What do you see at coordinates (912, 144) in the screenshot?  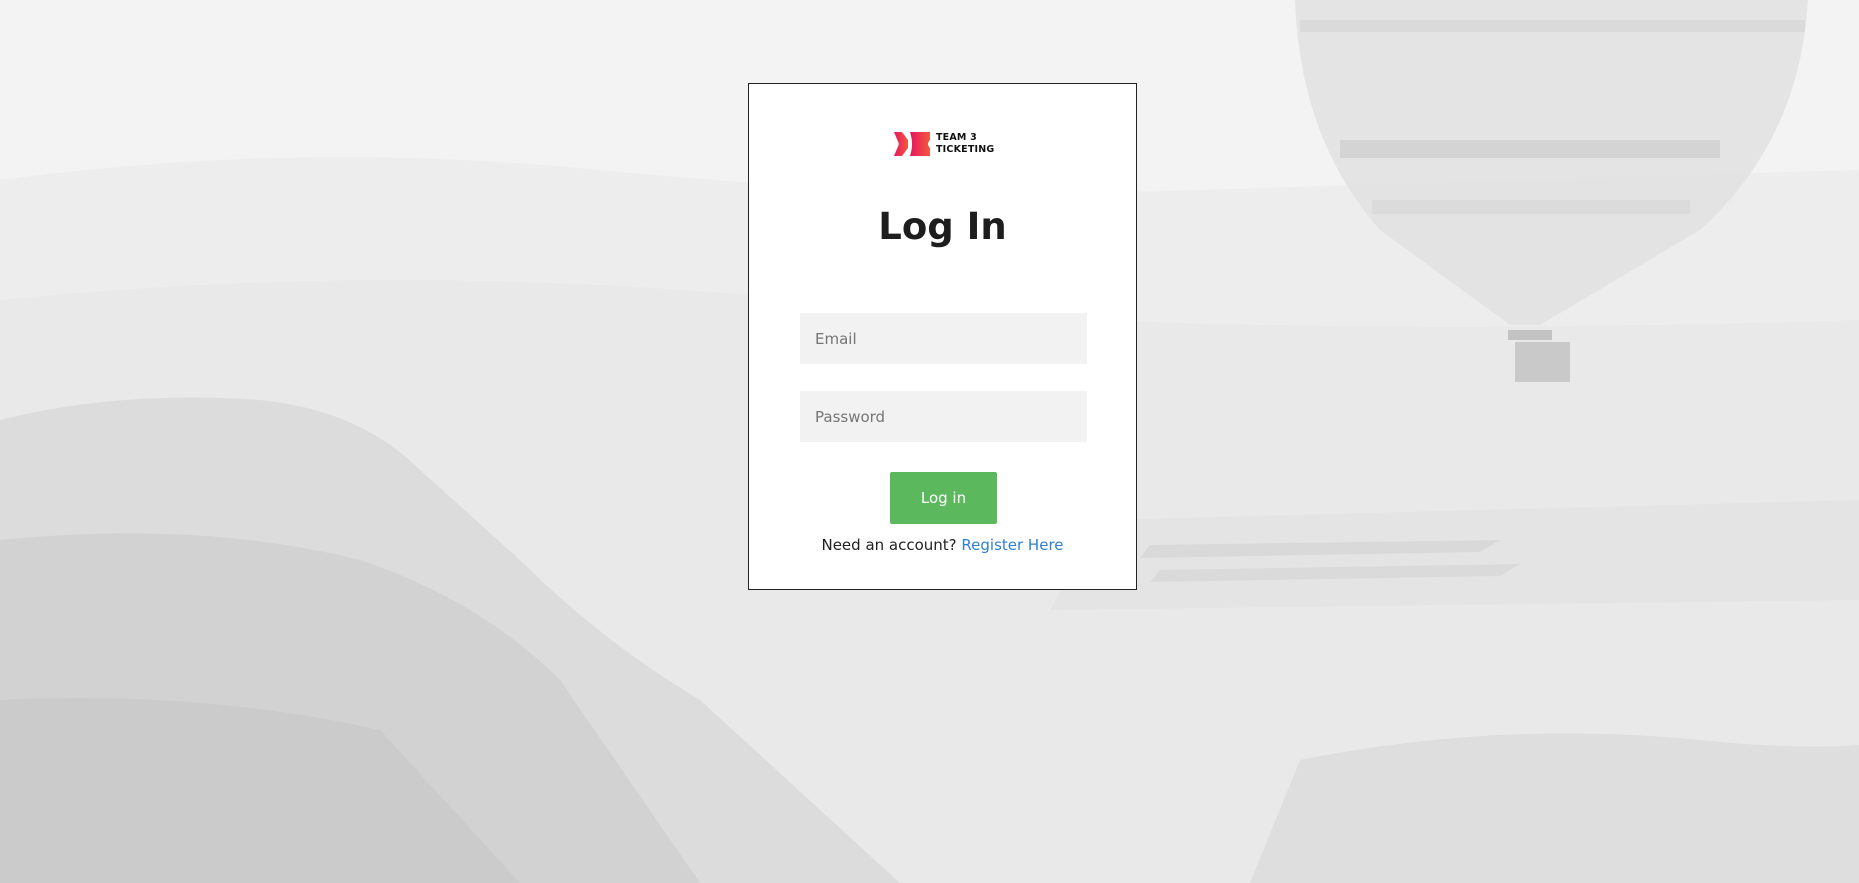 I see `ticket-logo-icon` at bounding box center [912, 144].